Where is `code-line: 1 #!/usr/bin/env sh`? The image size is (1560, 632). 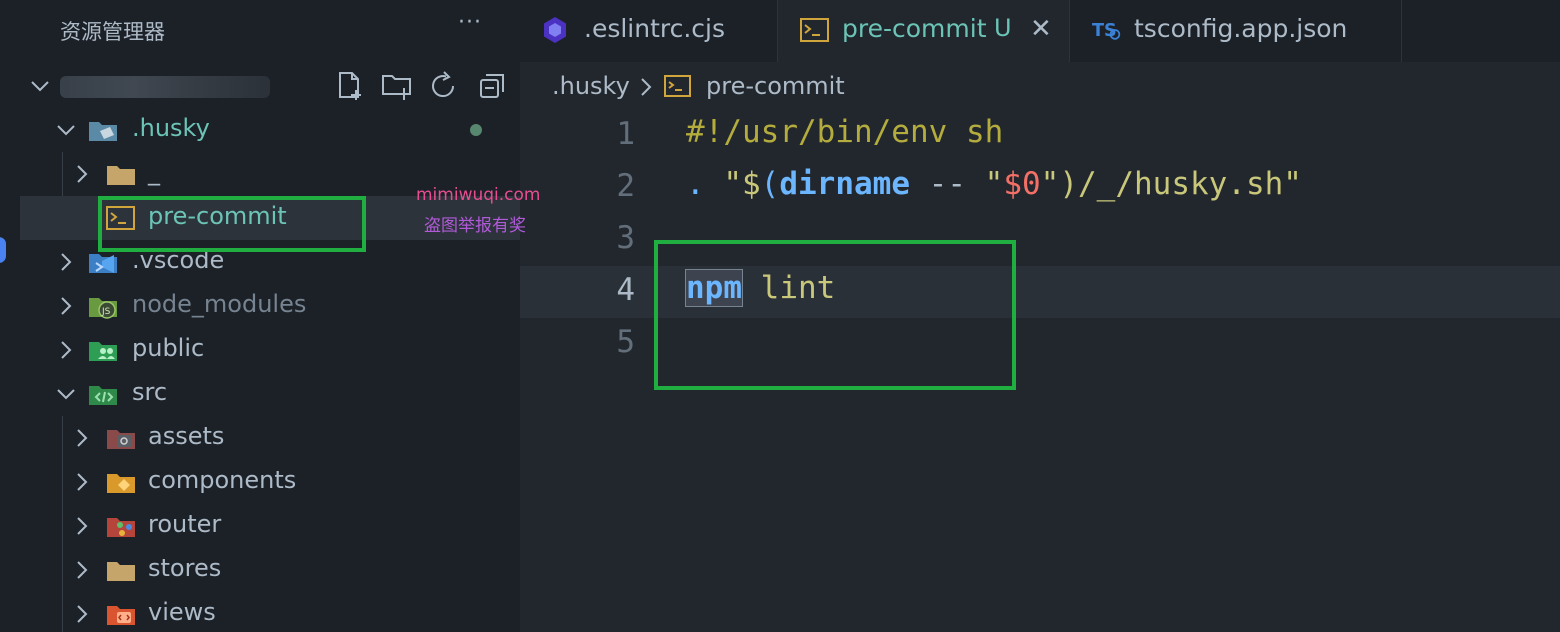
code-line: 1 #!/usr/bin/env sh is located at coordinates (1040, 136).